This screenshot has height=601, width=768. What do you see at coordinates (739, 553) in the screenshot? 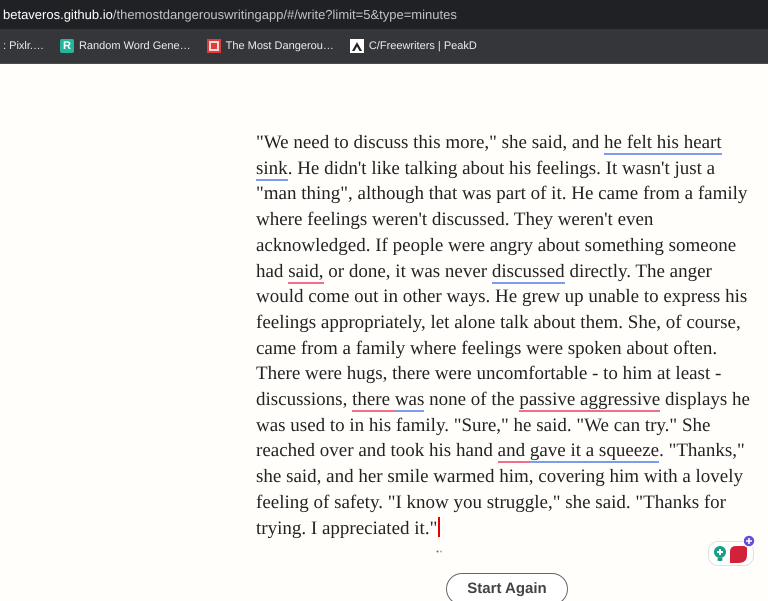
I see `shield-icon` at bounding box center [739, 553].